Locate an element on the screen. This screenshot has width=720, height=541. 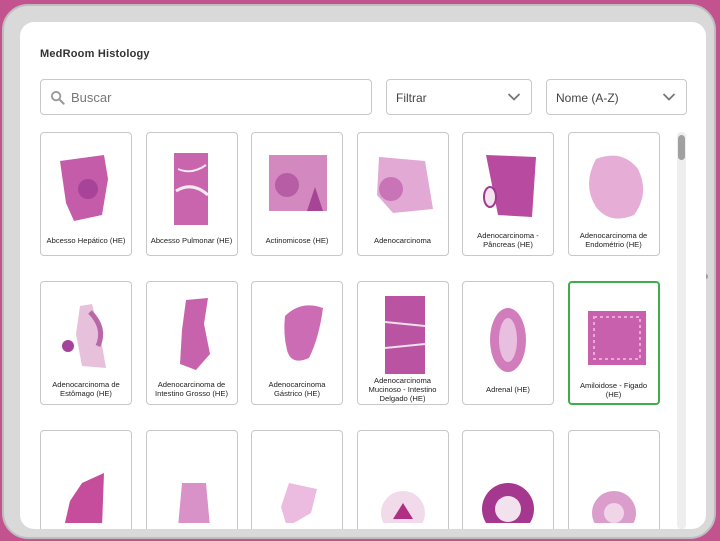
slide-label: Adrenal (HE) is located at coordinates (508, 389).